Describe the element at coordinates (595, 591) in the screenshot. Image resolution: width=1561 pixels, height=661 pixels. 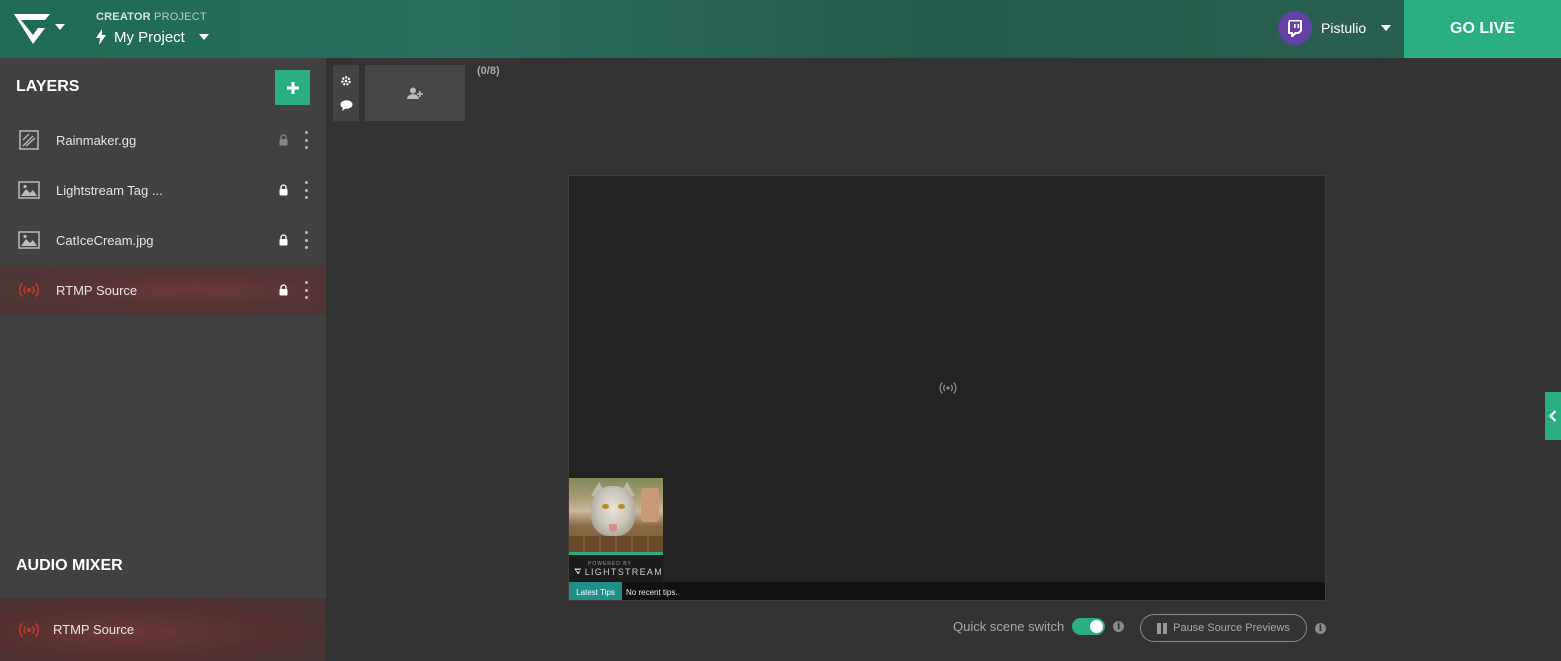
I see `latest-tips-tag: Latest Tips` at that location.